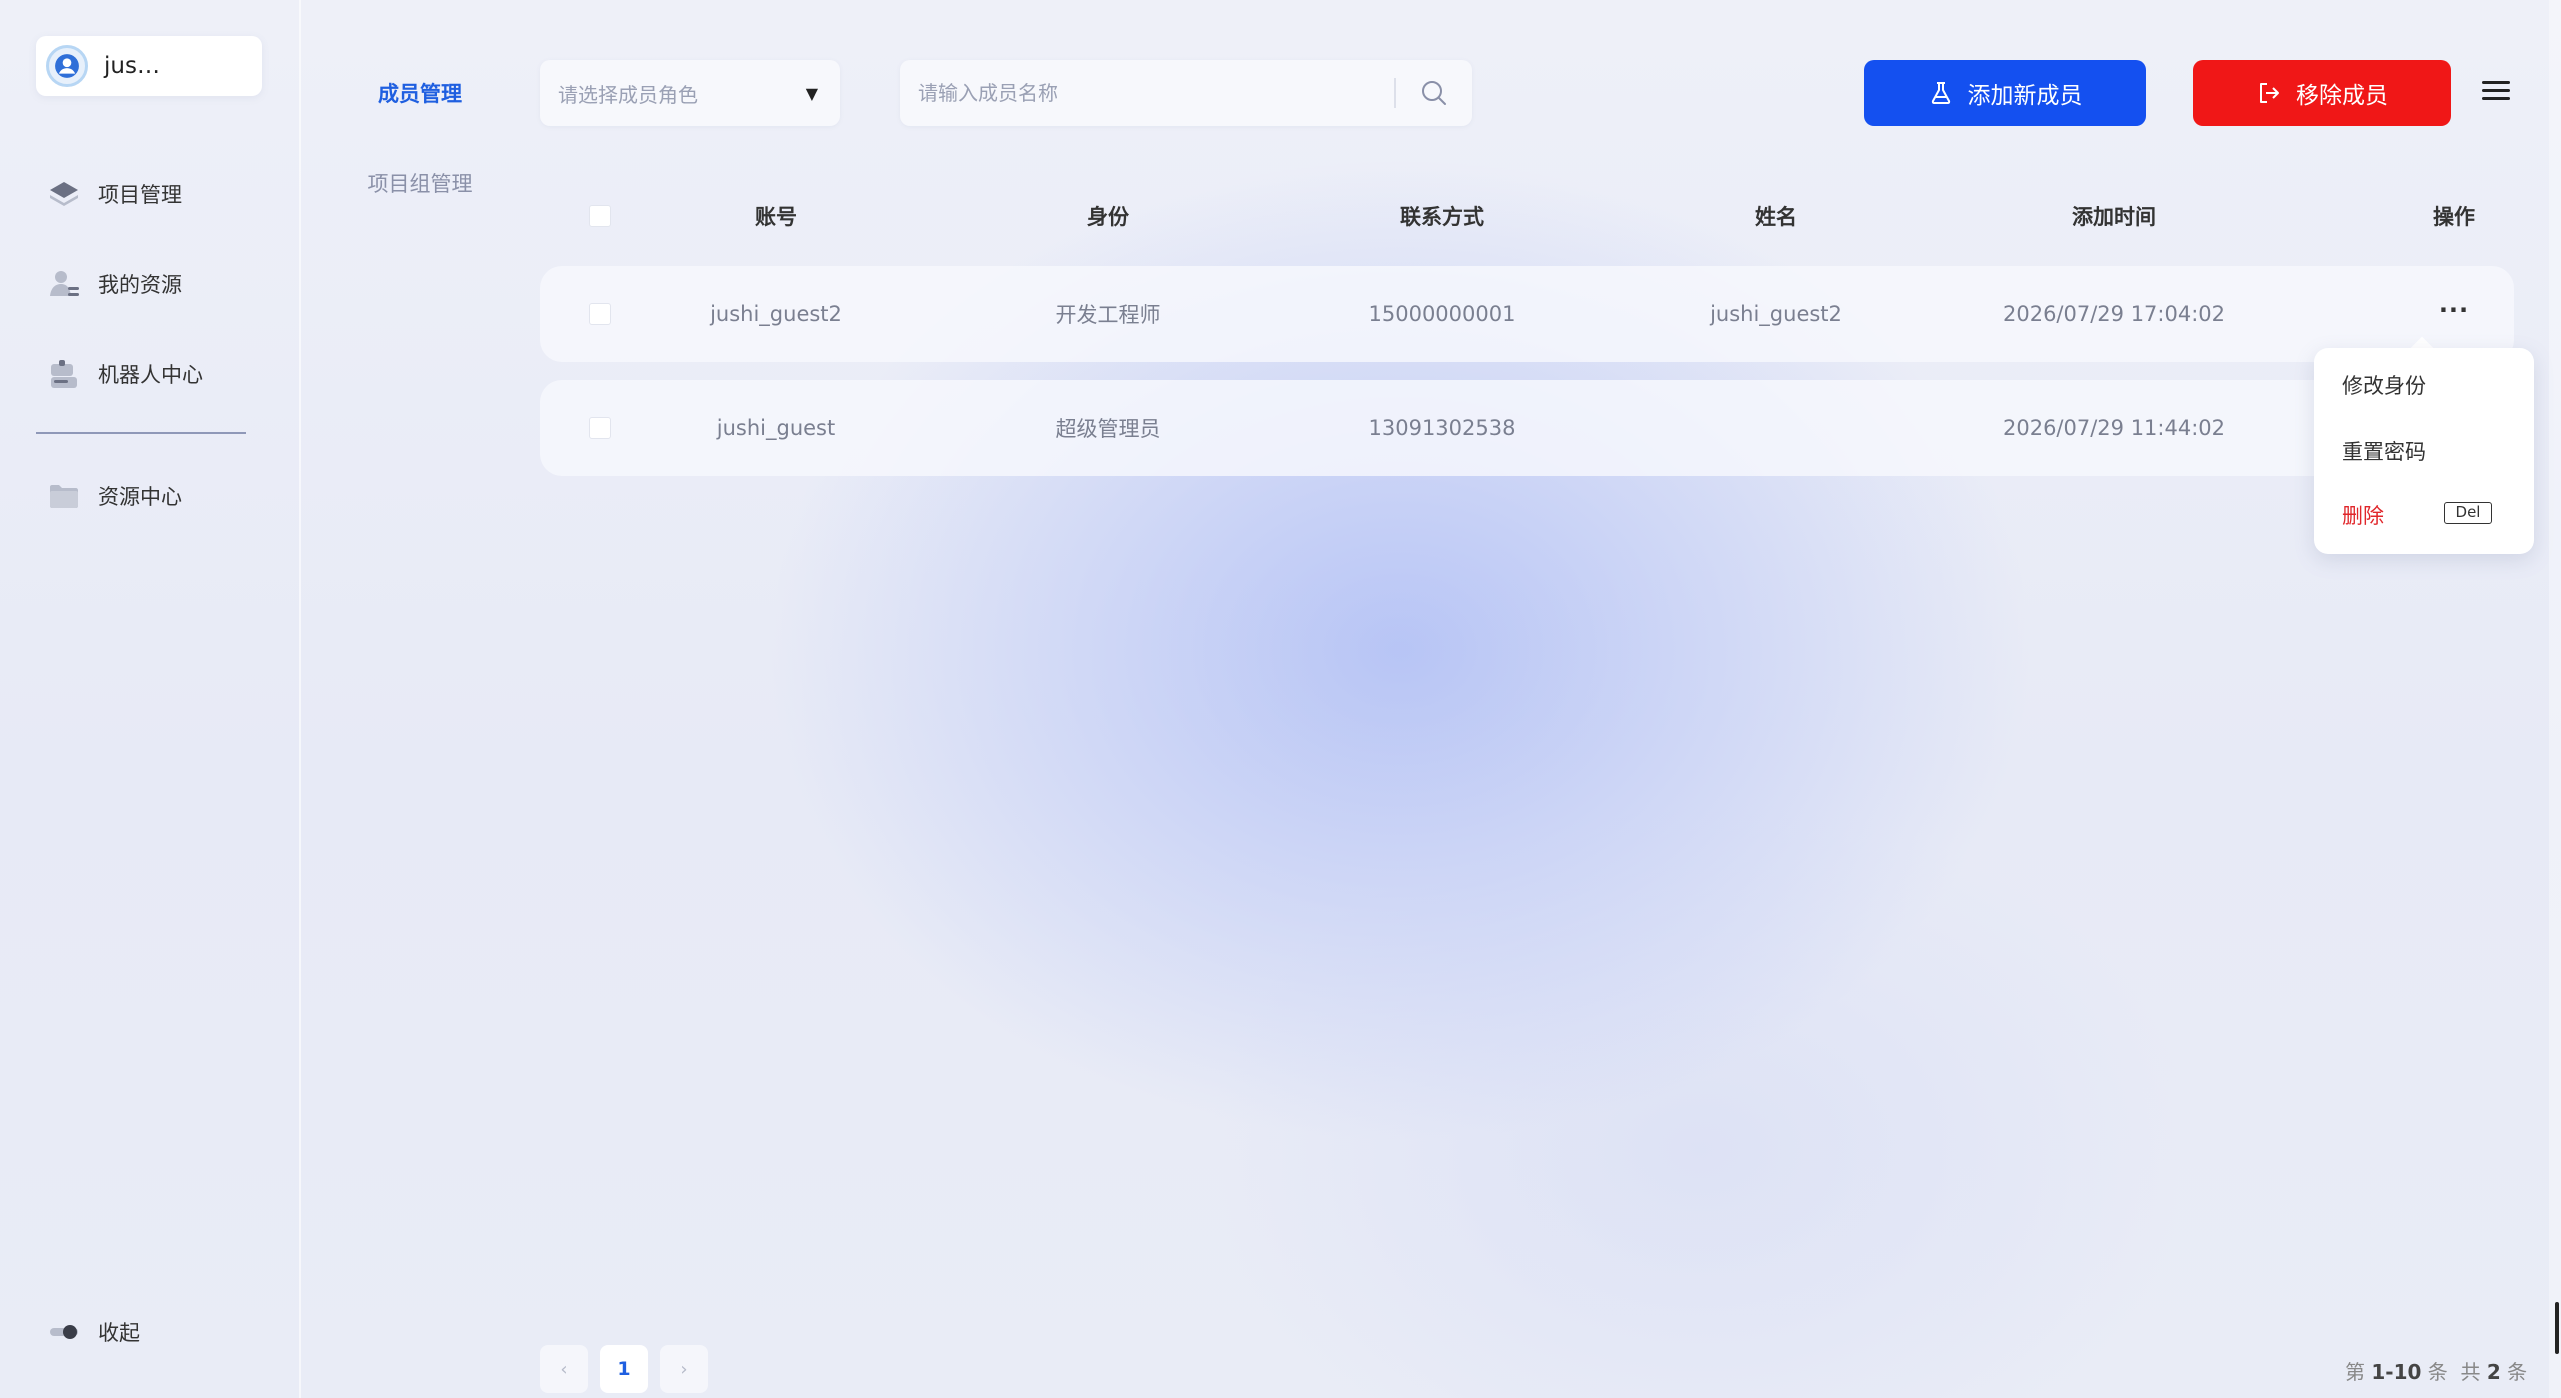  What do you see at coordinates (1940, 93) in the screenshot?
I see `flask-icon` at bounding box center [1940, 93].